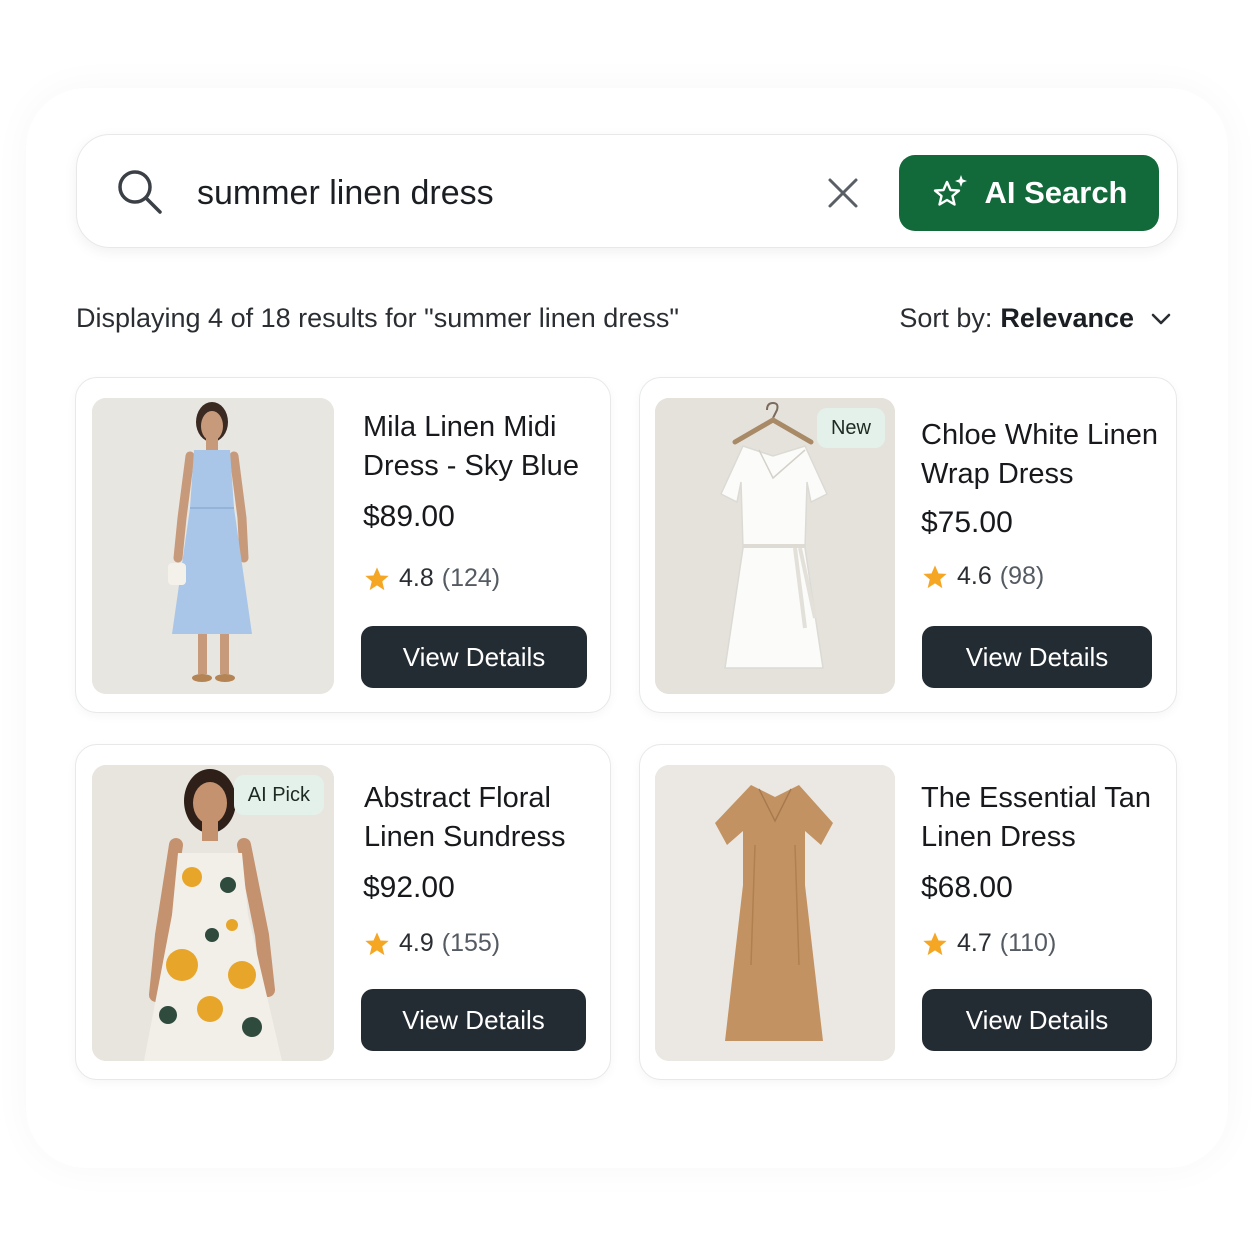  Describe the element at coordinates (1056, 192) in the screenshot. I see `ai-search-label: AI Search` at that location.